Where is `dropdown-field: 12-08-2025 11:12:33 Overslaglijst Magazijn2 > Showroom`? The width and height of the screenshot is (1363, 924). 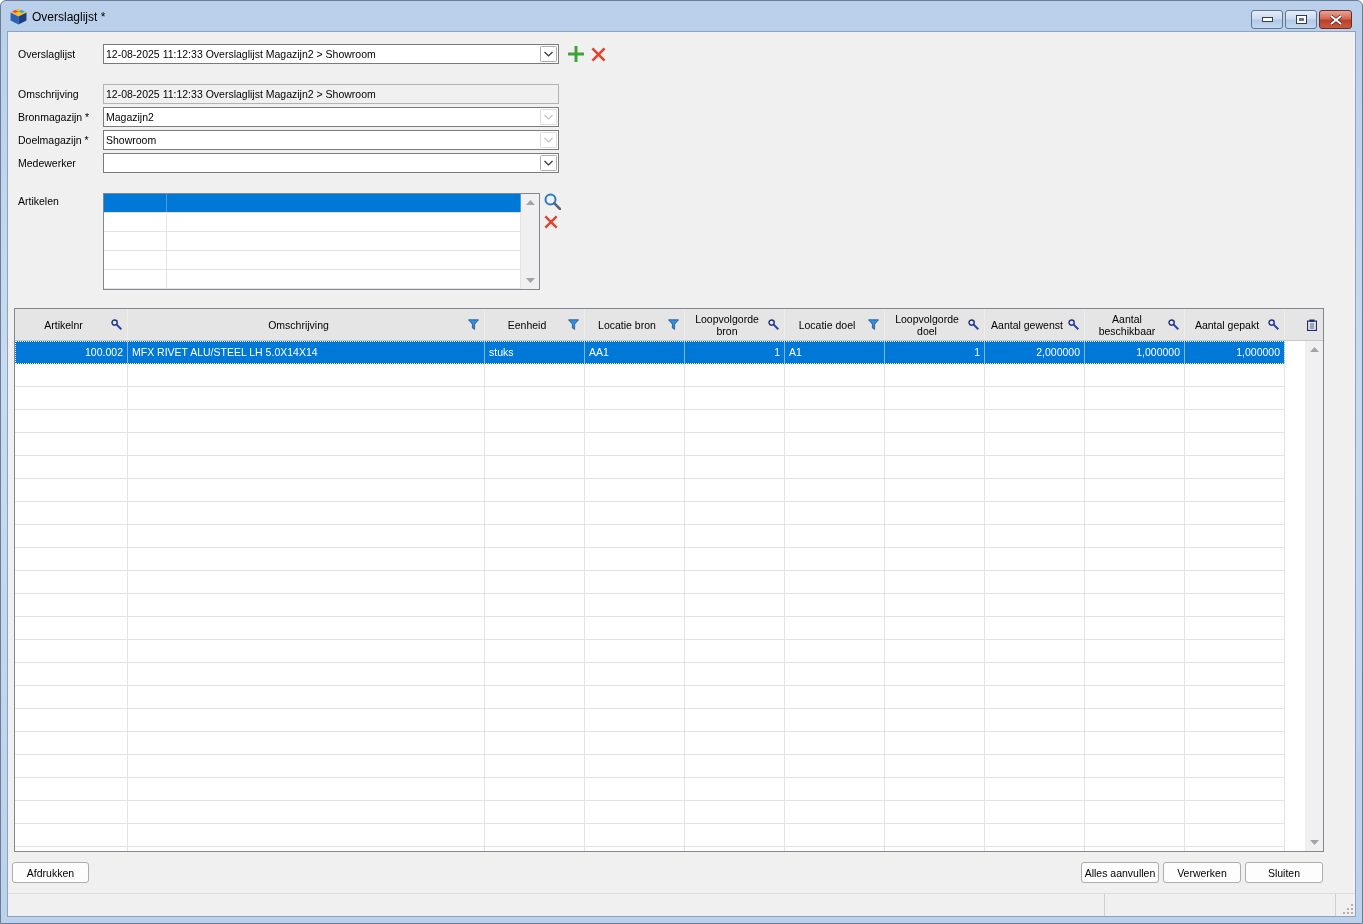
dropdown-field: 12-08-2025 11:12:33 Overslaglijst Magazijn2 > Showroom is located at coordinates (331, 54).